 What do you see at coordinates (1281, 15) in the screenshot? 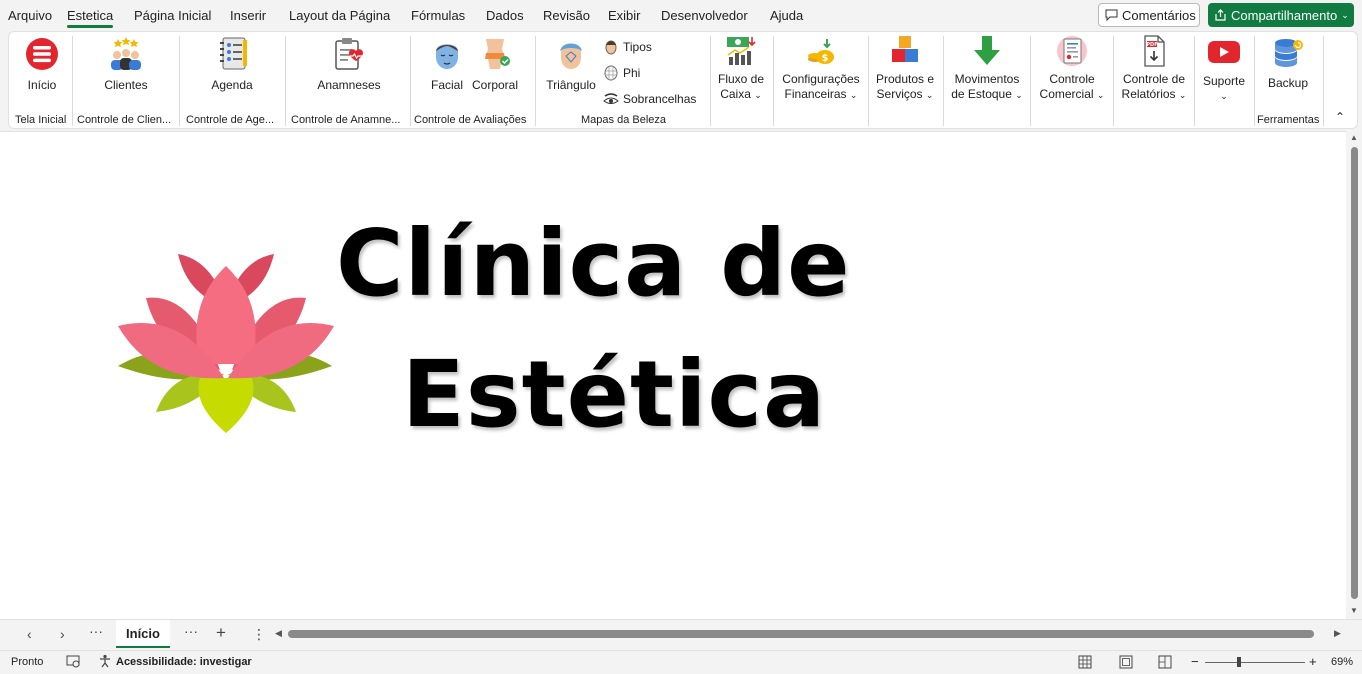
I see `share-button: Compartilhamento ⌄` at bounding box center [1281, 15].